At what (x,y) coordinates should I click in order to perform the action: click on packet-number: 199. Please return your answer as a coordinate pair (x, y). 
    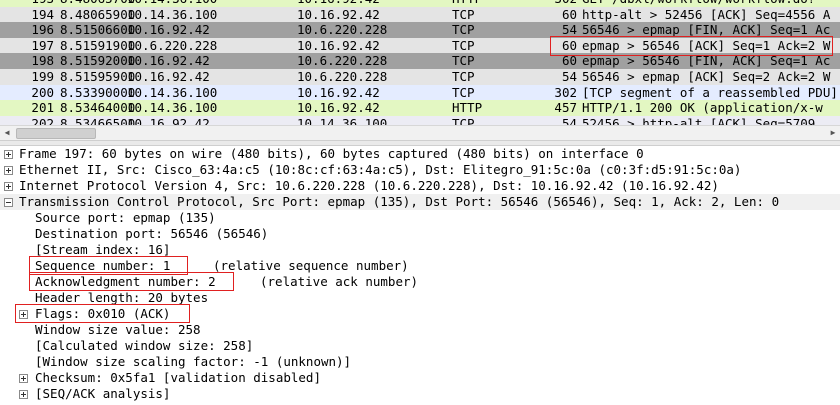
    Looking at the image, I should click on (42, 76).